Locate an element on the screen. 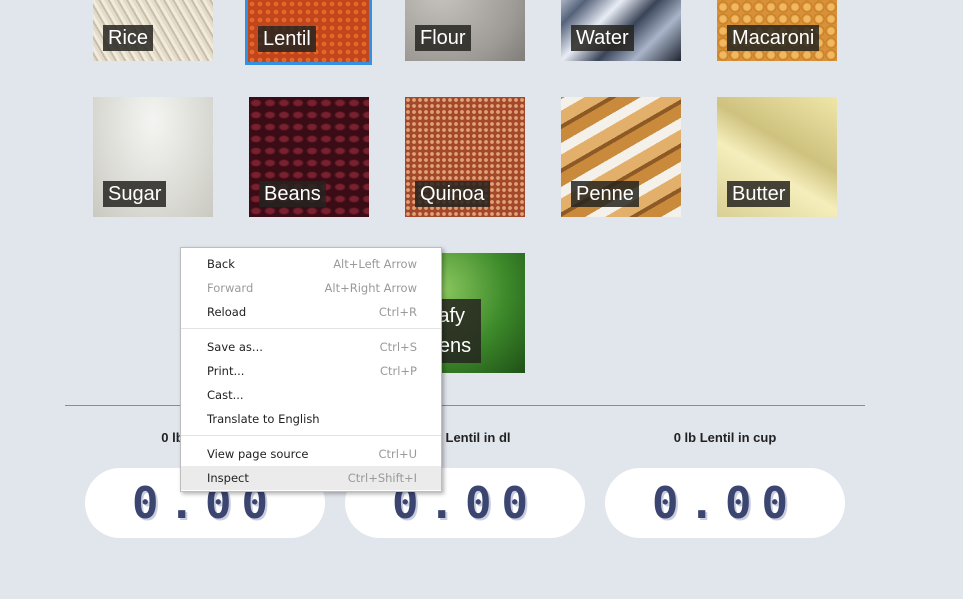  food-tile-macaroni: Macaroni is located at coordinates (777, 30).